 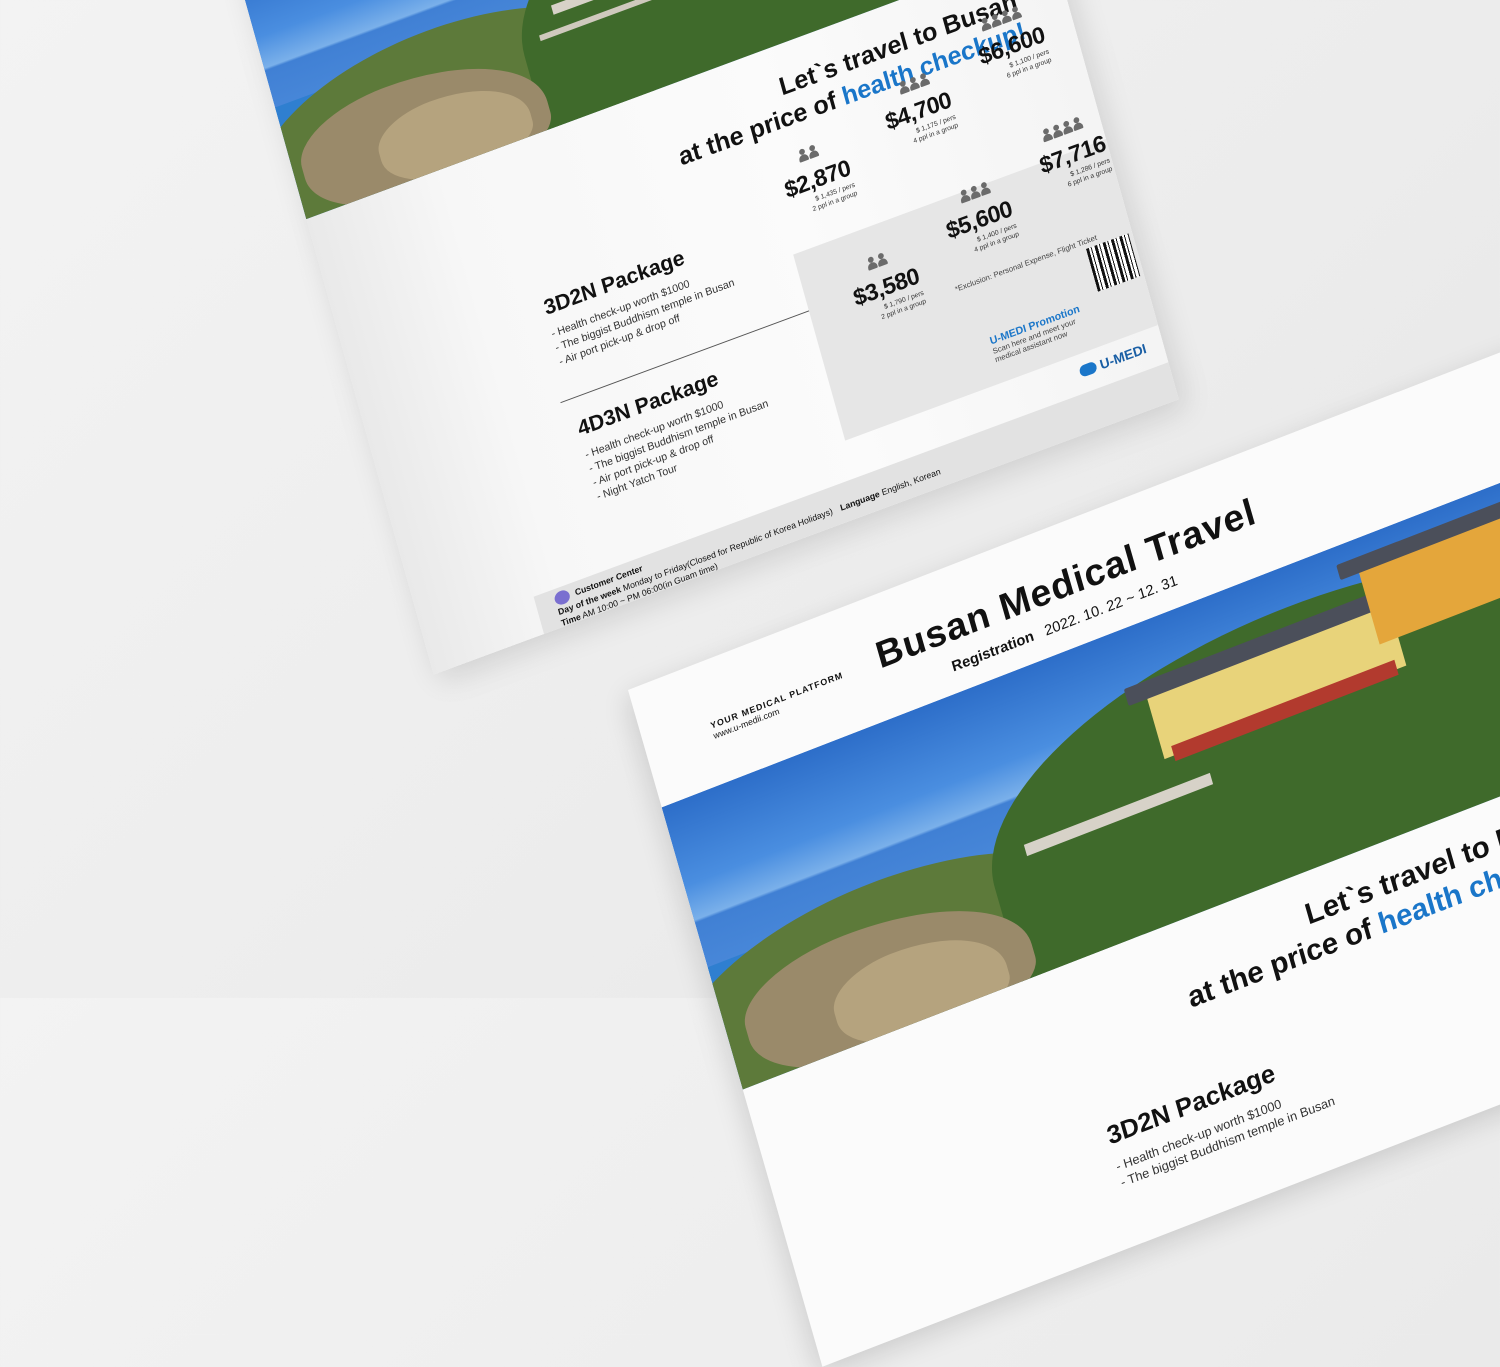 What do you see at coordinates (1123, 356) in the screenshot?
I see `logo-text: U-MEDI` at bounding box center [1123, 356].